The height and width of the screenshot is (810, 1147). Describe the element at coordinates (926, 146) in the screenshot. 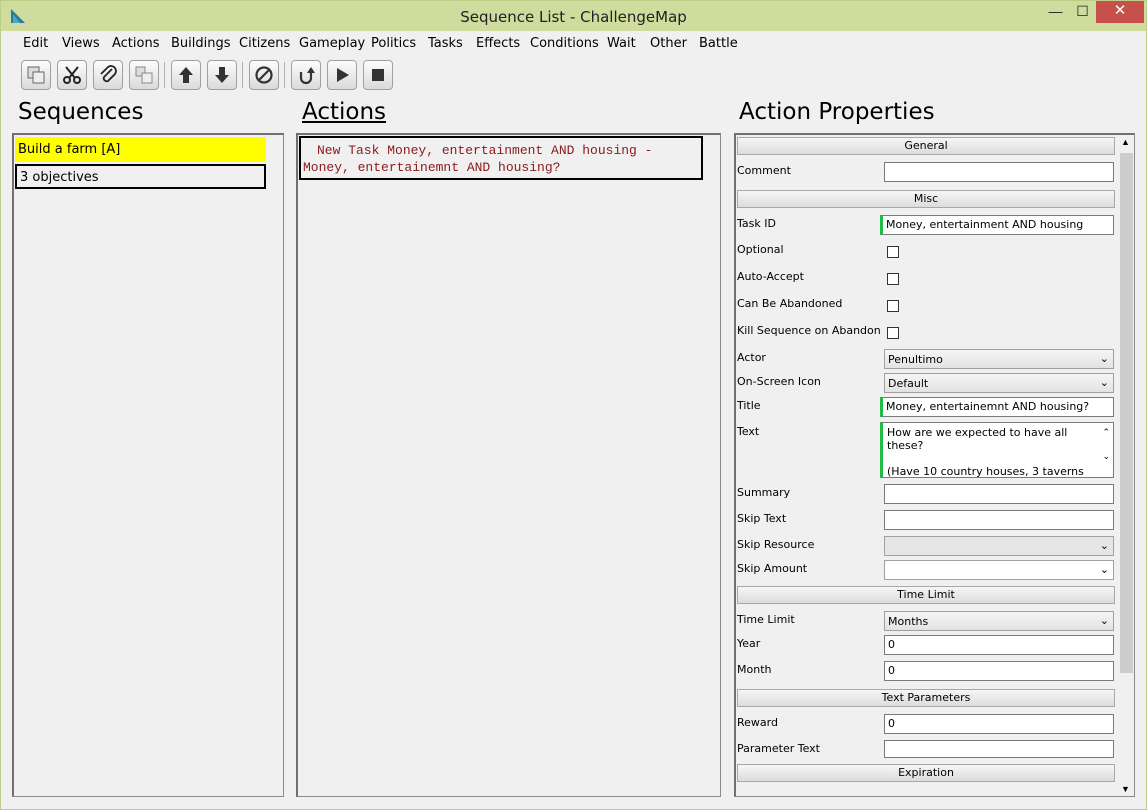

I see `section-general: General` at that location.